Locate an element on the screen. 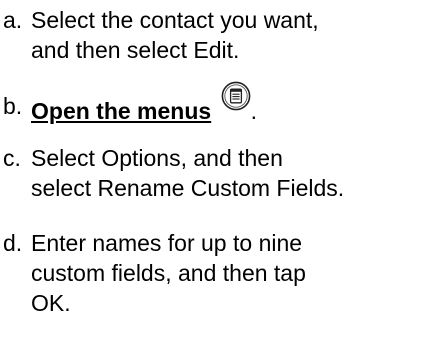  step-text: Open the menus . is located at coordinates (228, 103).